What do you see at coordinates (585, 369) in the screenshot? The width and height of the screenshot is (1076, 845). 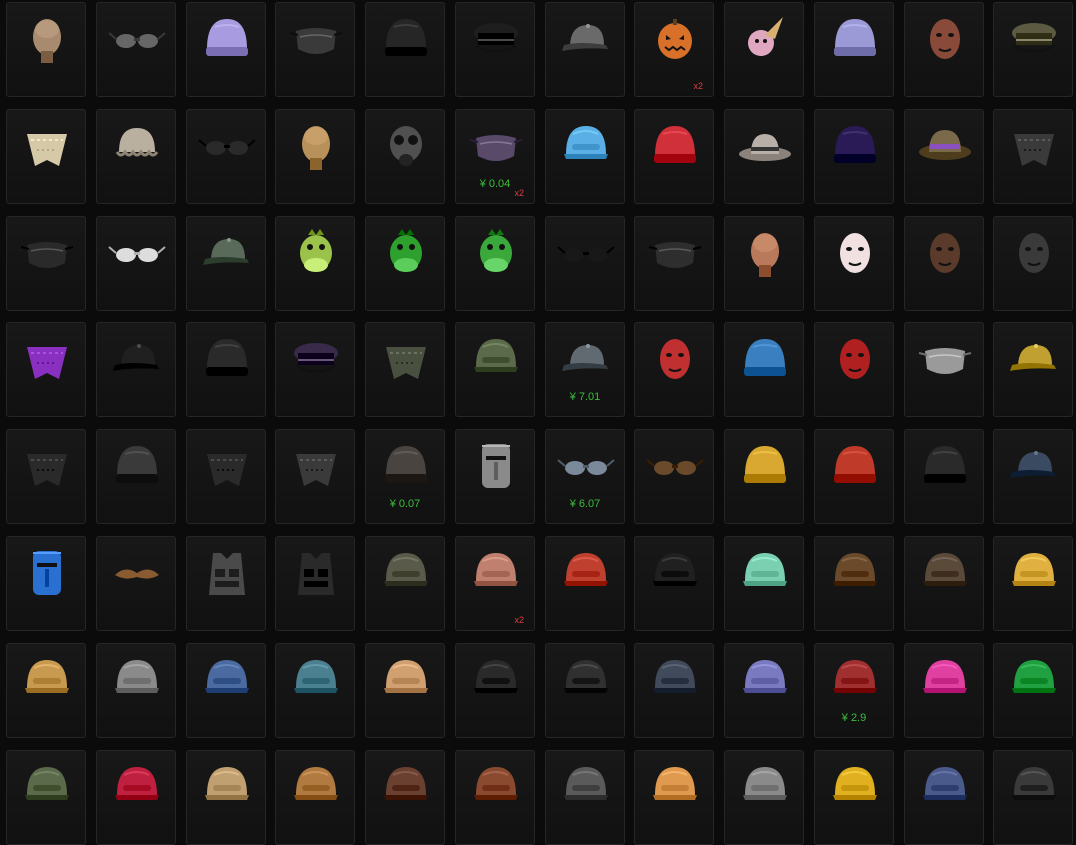 I see `item-tile: ¥ 7.01` at bounding box center [585, 369].